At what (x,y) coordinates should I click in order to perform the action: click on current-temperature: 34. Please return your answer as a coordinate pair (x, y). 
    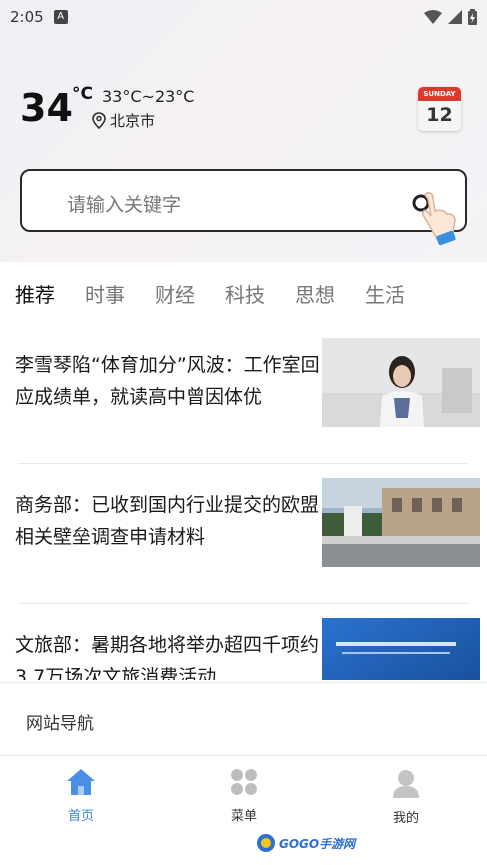
    Looking at the image, I should click on (46, 108).